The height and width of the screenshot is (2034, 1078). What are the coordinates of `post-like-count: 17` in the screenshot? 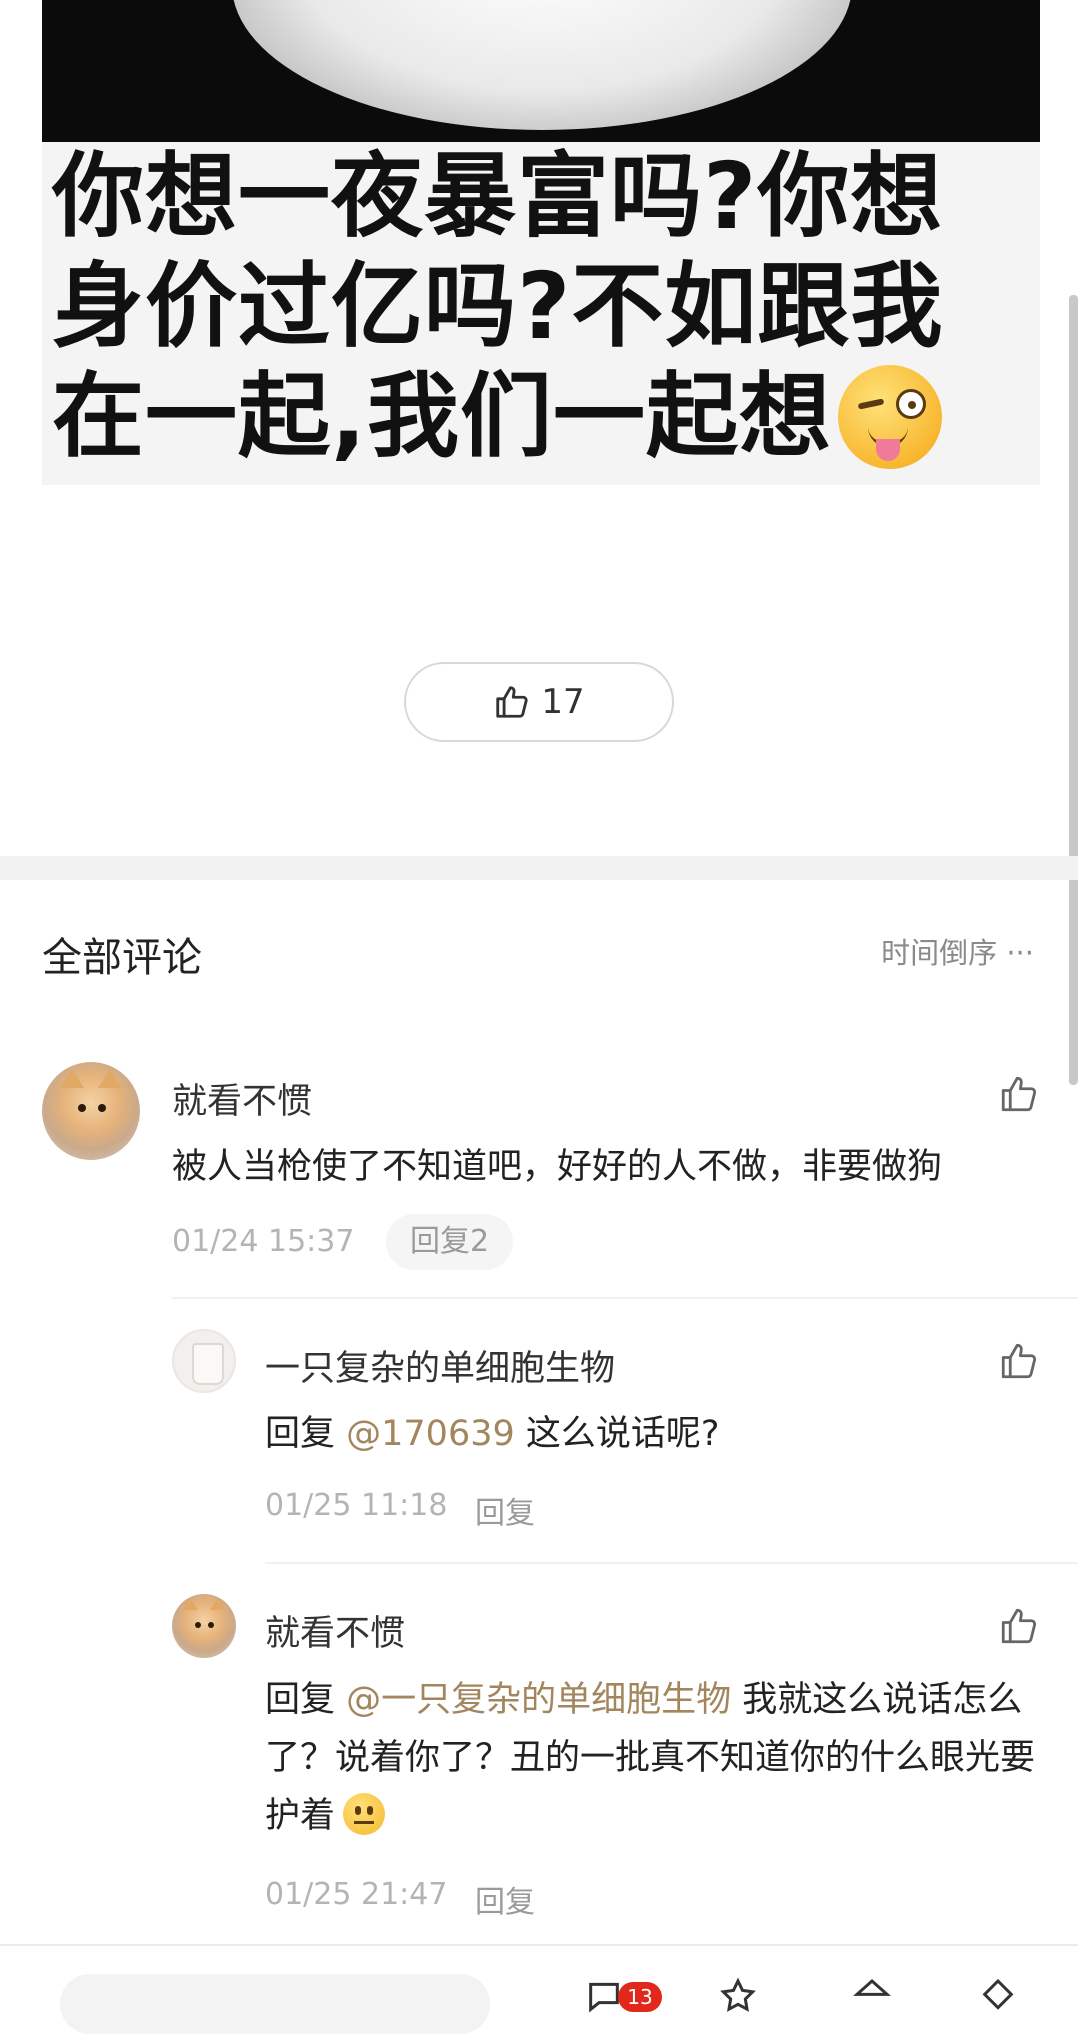 It's located at (563, 702).